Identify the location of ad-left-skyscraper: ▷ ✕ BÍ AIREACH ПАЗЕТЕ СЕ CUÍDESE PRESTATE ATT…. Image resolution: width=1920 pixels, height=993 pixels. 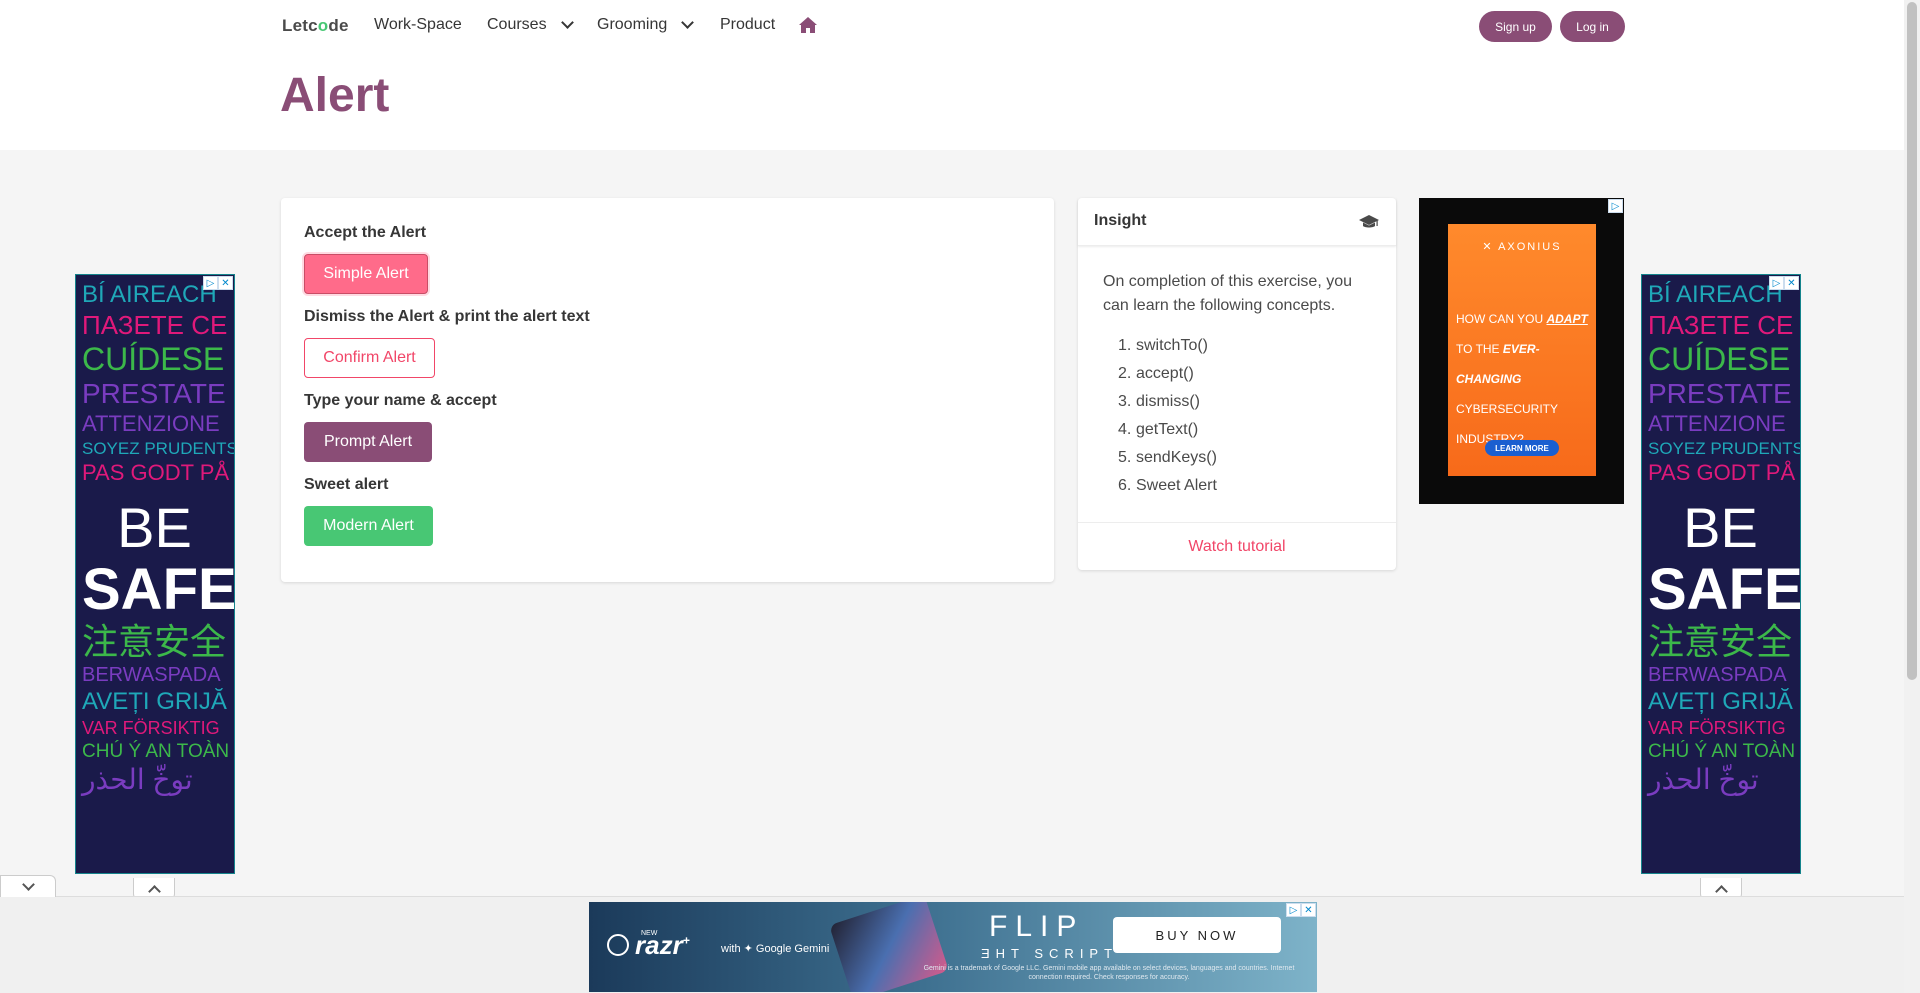
(155, 574).